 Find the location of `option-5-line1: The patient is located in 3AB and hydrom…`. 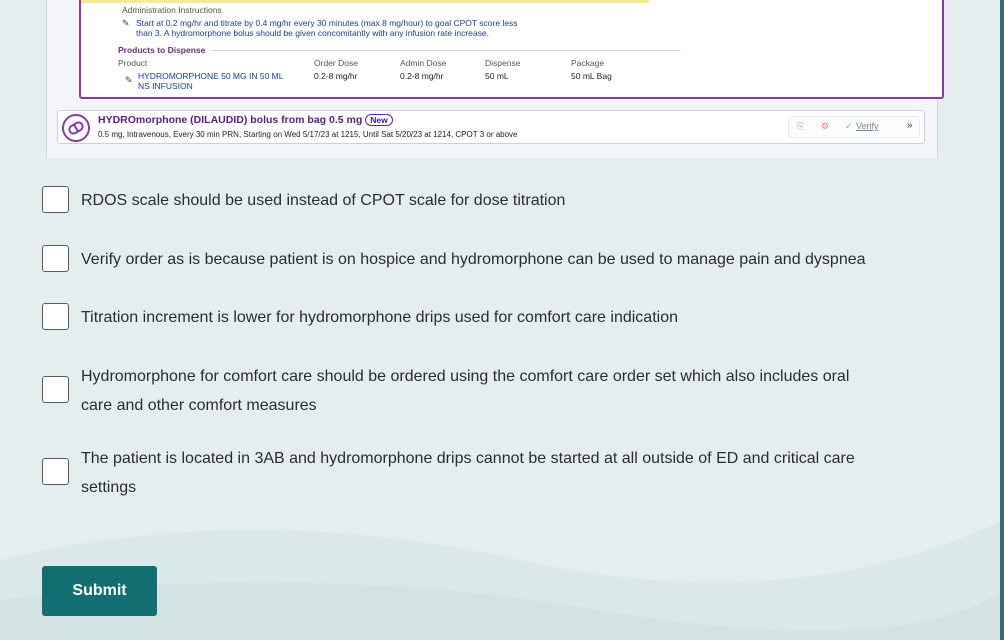

option-5-line1: The patient is located in 3AB and hydrom… is located at coordinates (468, 458).